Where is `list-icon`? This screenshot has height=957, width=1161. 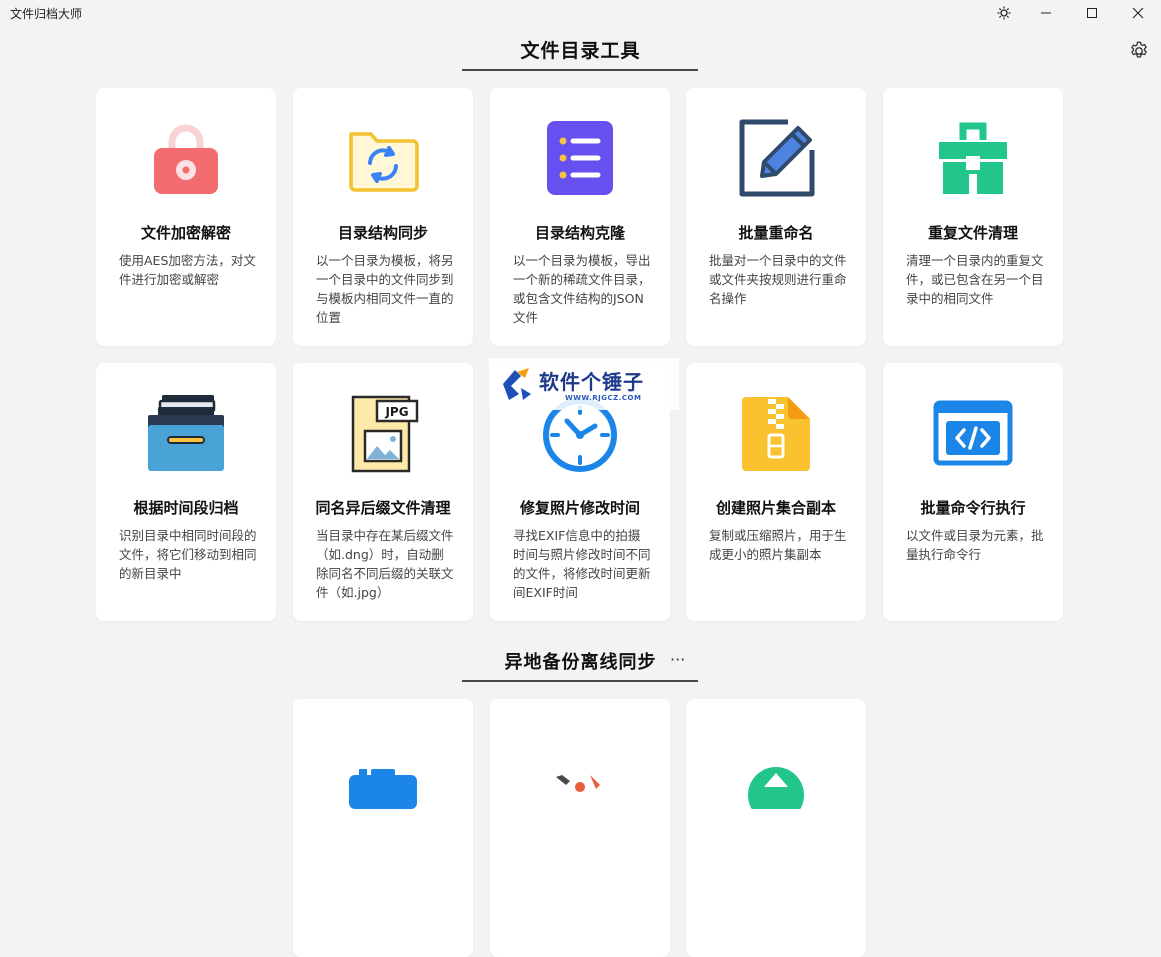 list-icon is located at coordinates (580, 158).